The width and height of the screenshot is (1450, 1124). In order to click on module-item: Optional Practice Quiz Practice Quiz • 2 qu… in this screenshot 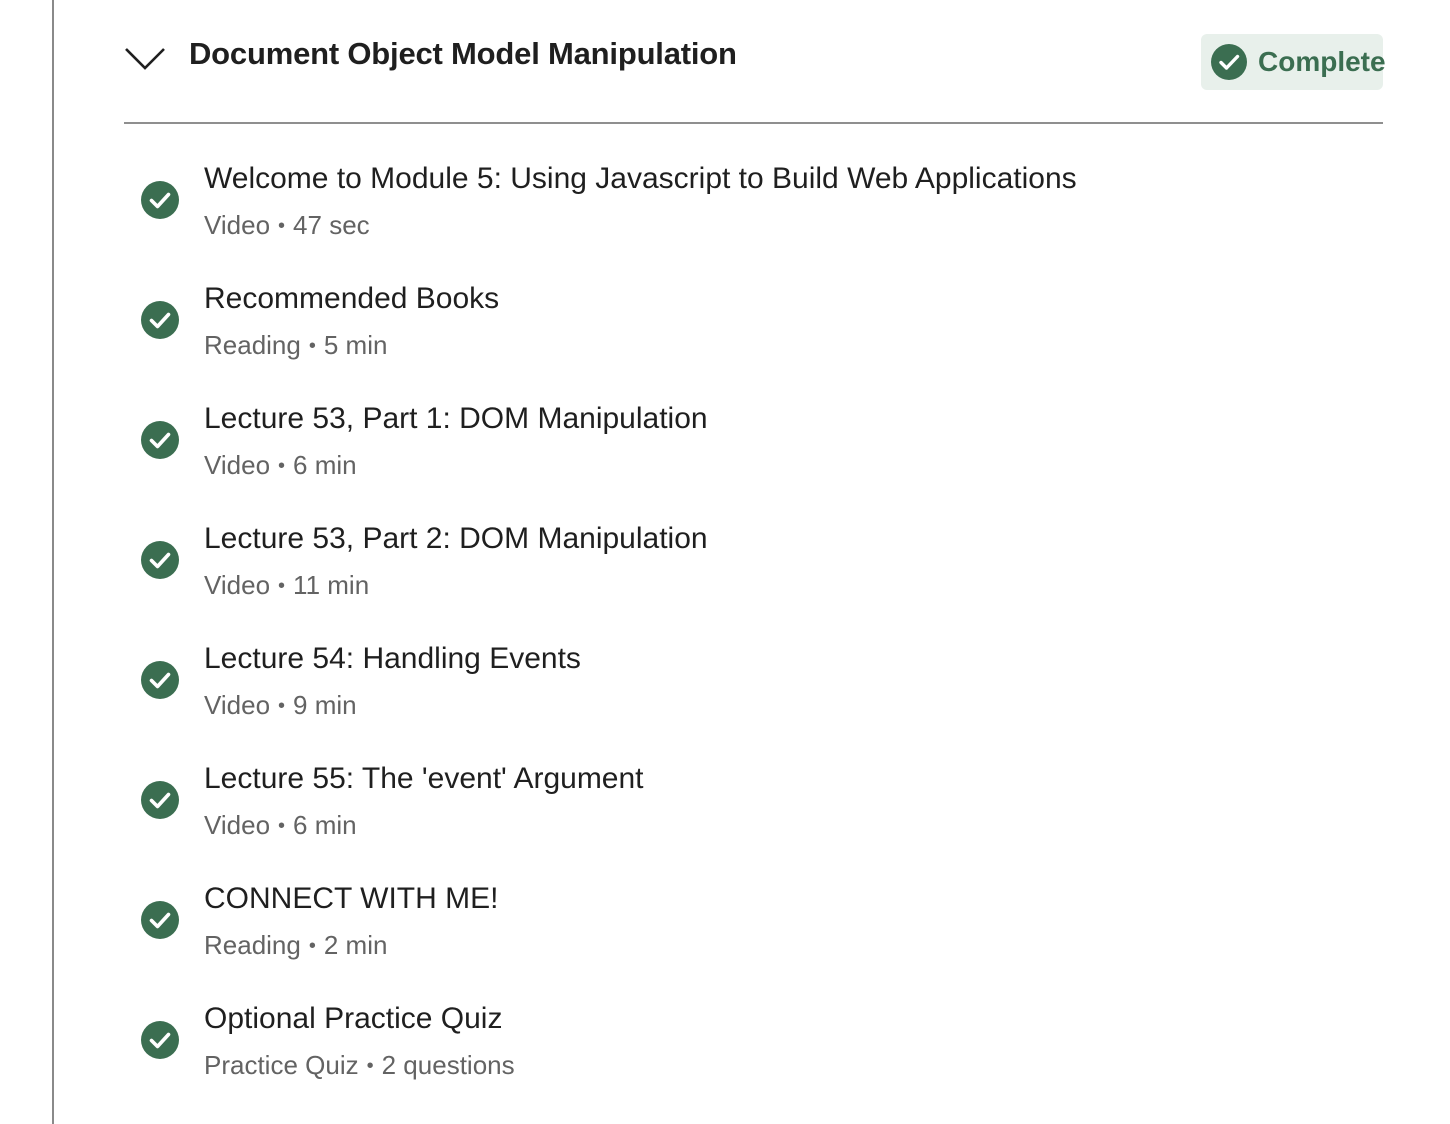, I will do `click(753, 1052)`.